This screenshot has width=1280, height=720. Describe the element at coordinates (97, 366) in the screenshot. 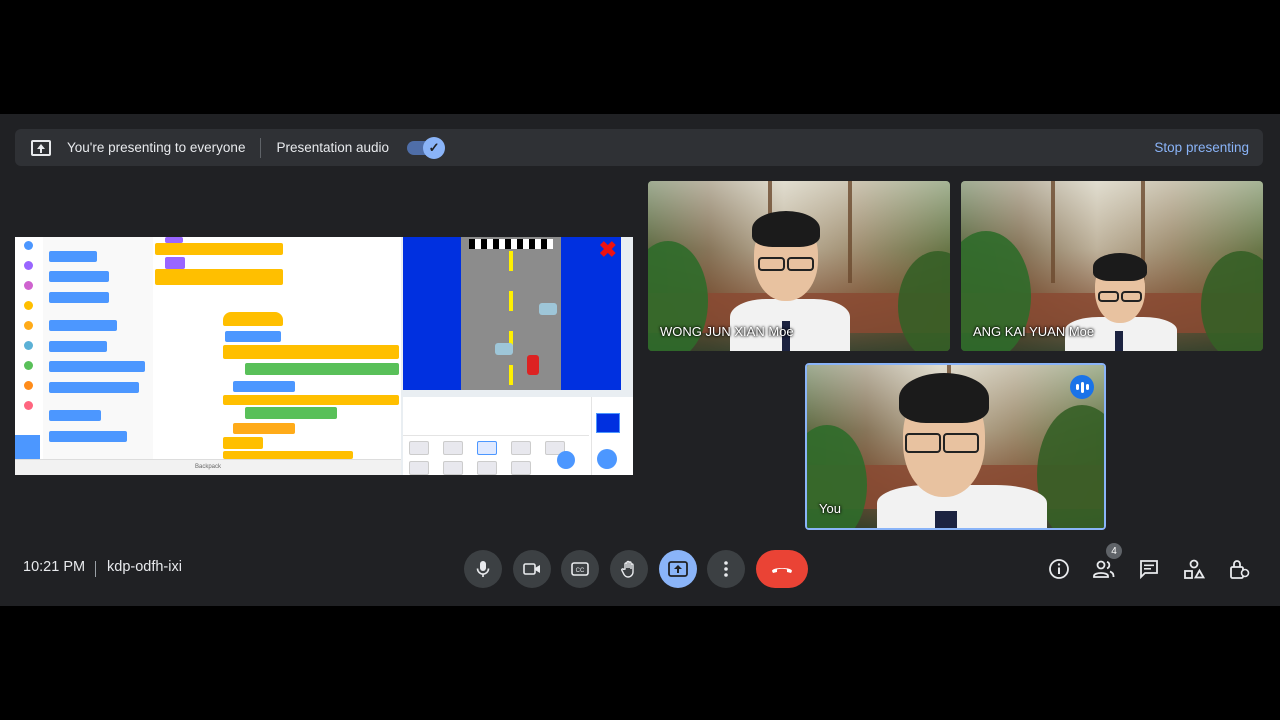

I see `block-glide-random` at that location.